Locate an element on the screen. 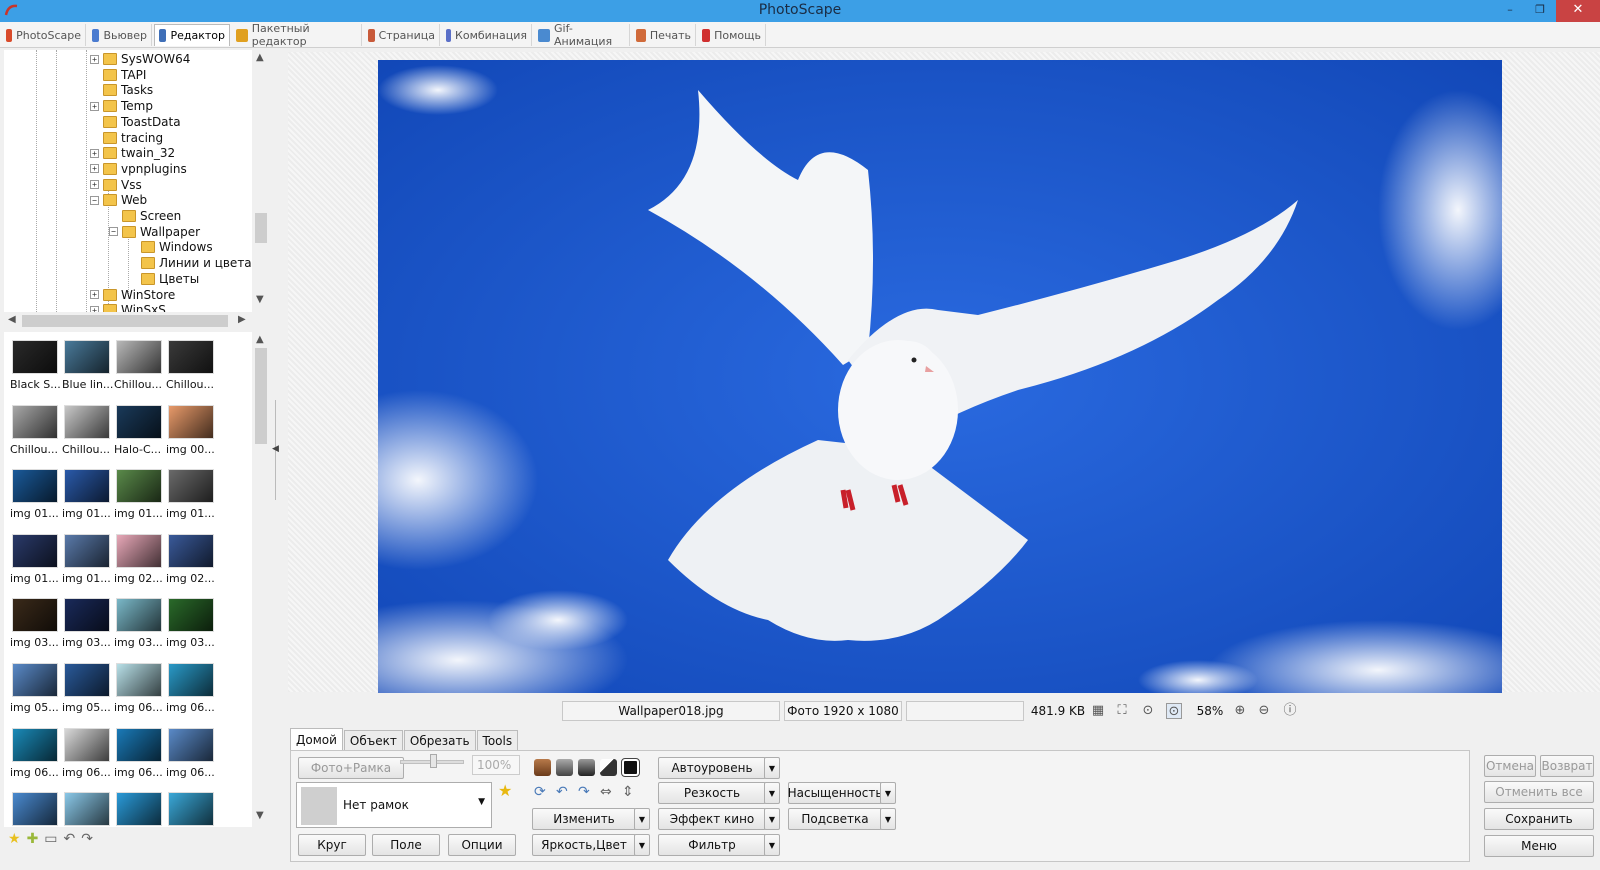 The image size is (1600, 870). tab-object: Объект is located at coordinates (373, 740).